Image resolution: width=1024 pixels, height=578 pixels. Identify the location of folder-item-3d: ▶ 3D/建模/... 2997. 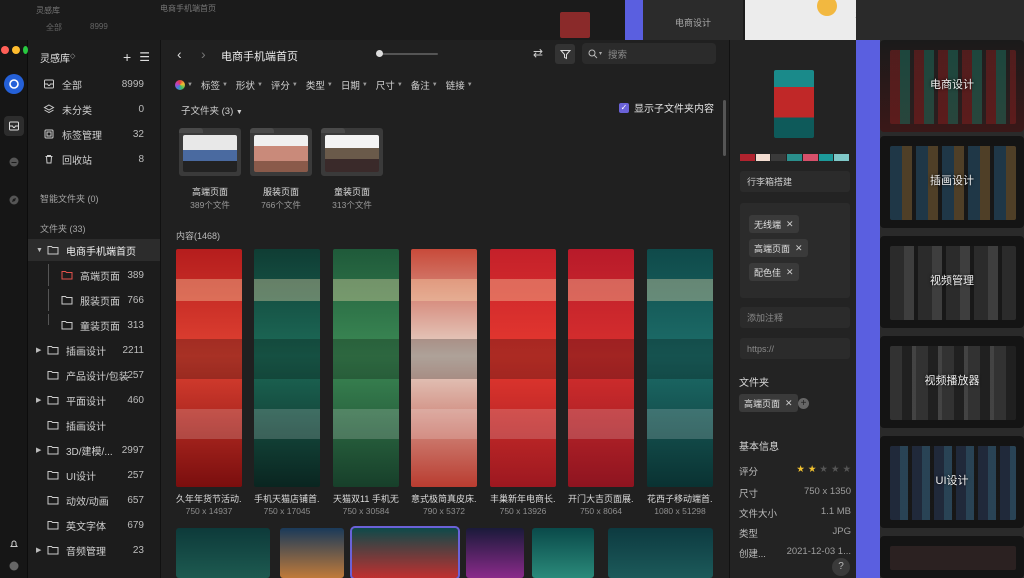
(94, 450).